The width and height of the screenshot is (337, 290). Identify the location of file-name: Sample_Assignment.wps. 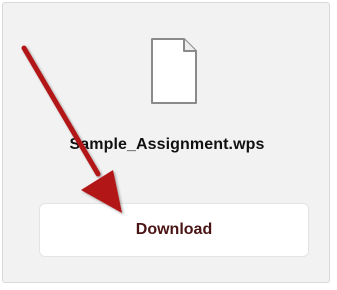
(167, 144).